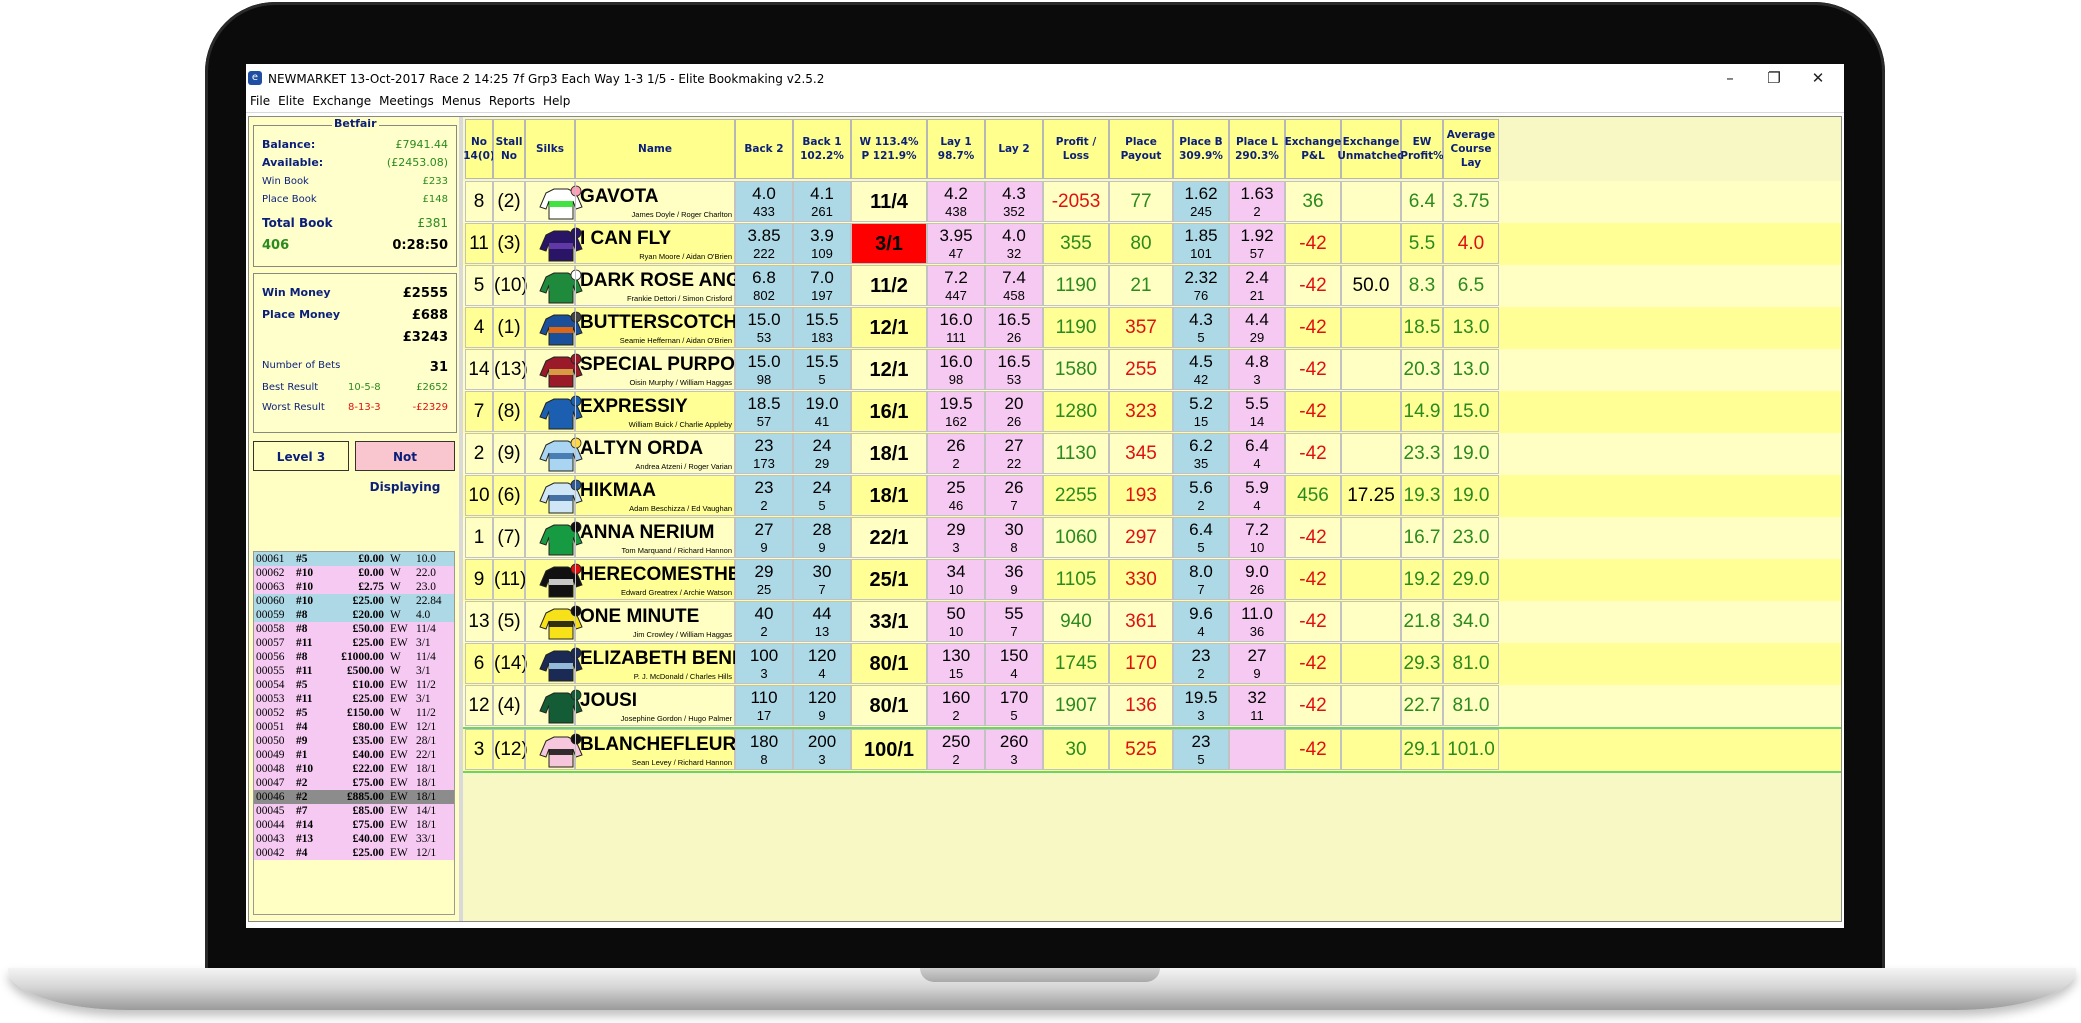  I want to click on back1-cell: 44 13, so click(822, 621).